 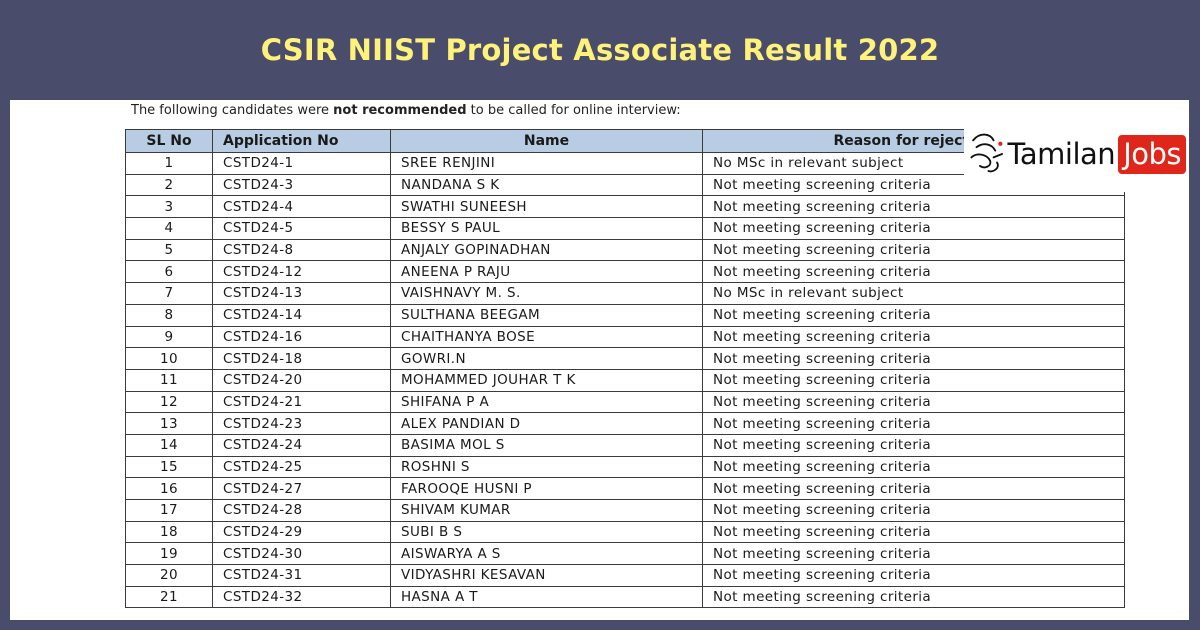 I want to click on cell-application-no: CSTD24-29, so click(x=301, y=532).